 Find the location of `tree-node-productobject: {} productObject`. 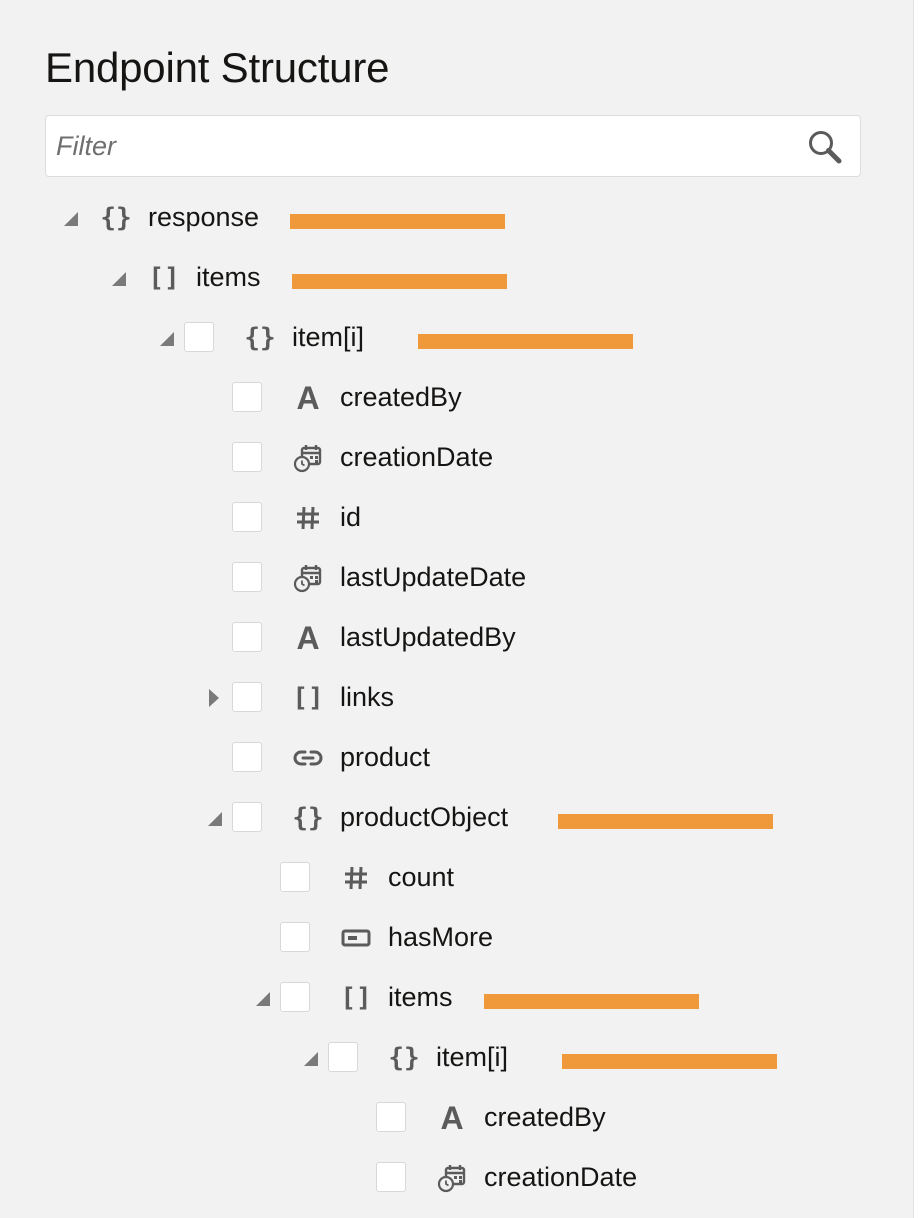

tree-node-productobject: {} productObject is located at coordinates (455, 818).